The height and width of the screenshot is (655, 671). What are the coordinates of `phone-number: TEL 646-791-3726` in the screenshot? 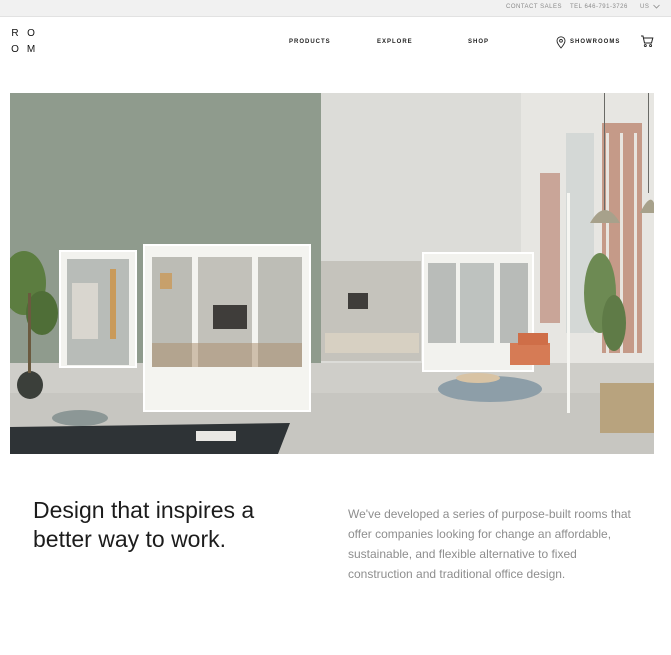 It's located at (599, 7).